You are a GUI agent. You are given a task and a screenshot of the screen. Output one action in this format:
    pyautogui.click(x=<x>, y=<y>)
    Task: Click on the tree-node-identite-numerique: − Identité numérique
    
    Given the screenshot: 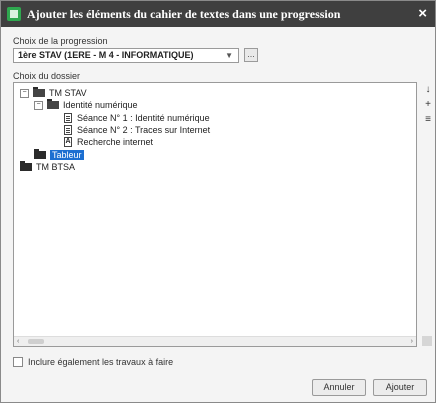 What is the action you would take?
    pyautogui.click(x=86, y=105)
    